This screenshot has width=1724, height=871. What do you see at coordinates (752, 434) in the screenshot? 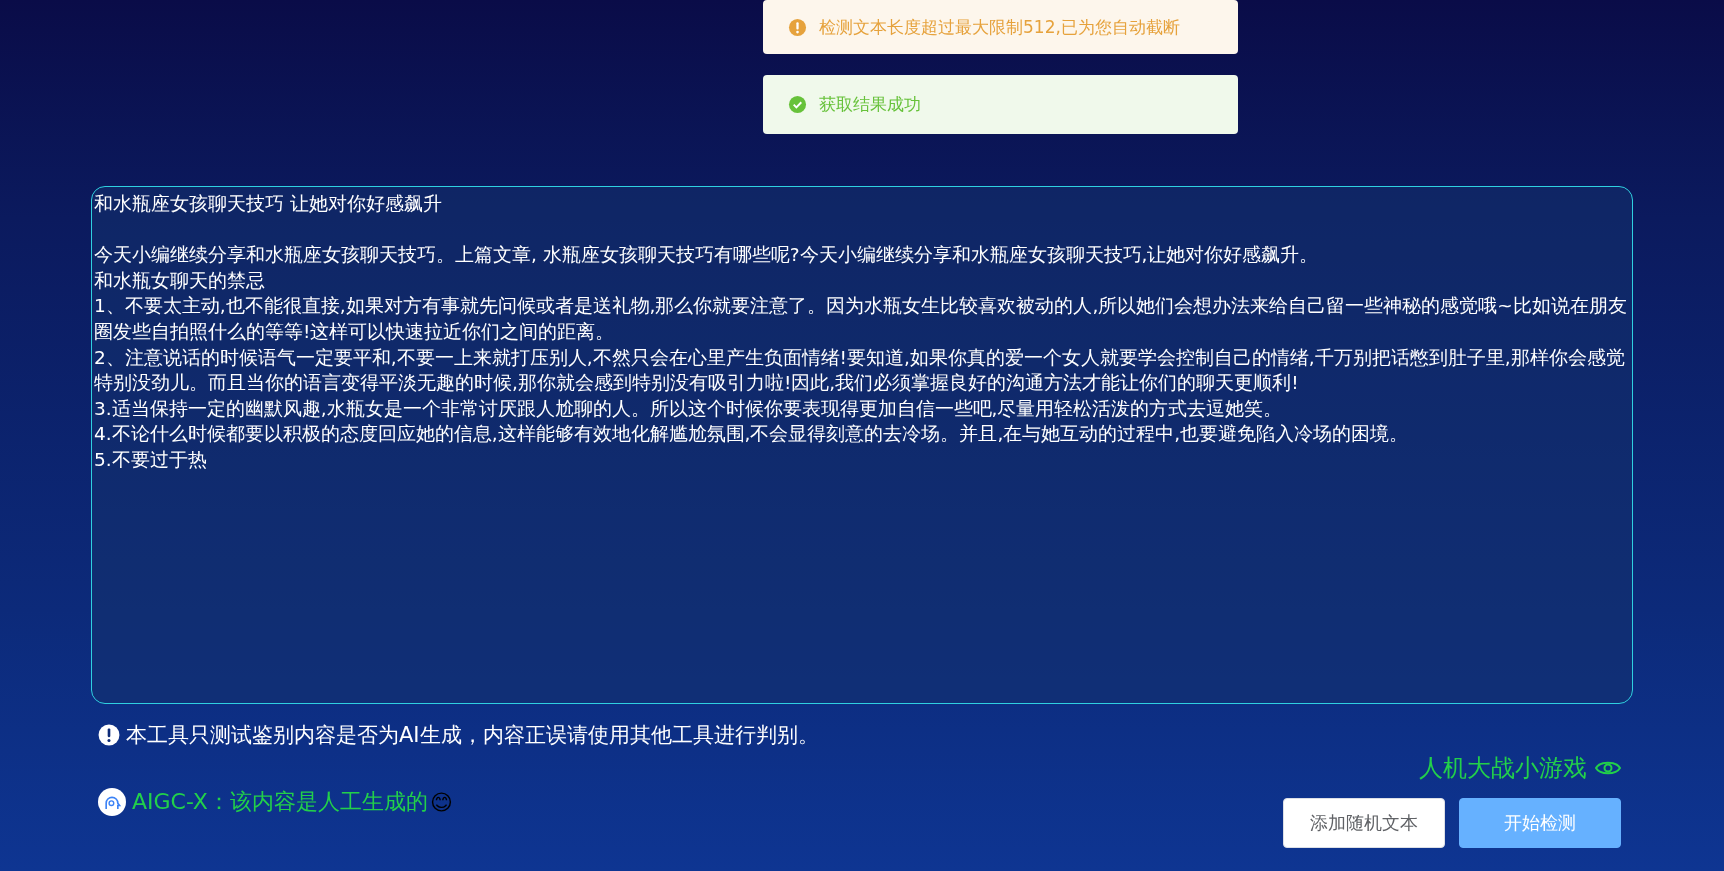
I see `text-paragraph: 4.不论什么时候都要以积极的态度回应她的信息,这样能够有效地化解尴尬氛围,不会显得刻意的去冷场。并且,在与她互动的过程中,也要避免陷入冷场的困境。` at bounding box center [752, 434].